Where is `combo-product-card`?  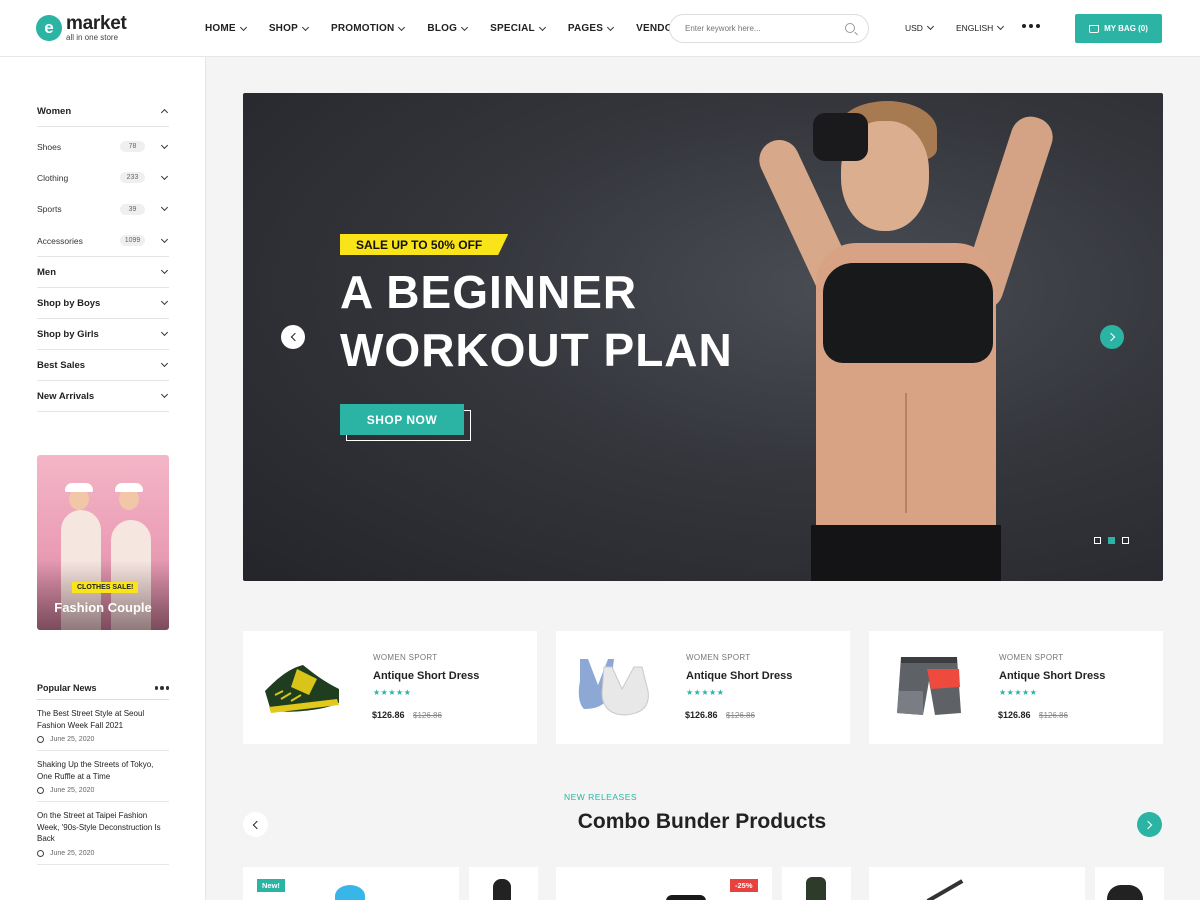
combo-product-card is located at coordinates (977, 883).